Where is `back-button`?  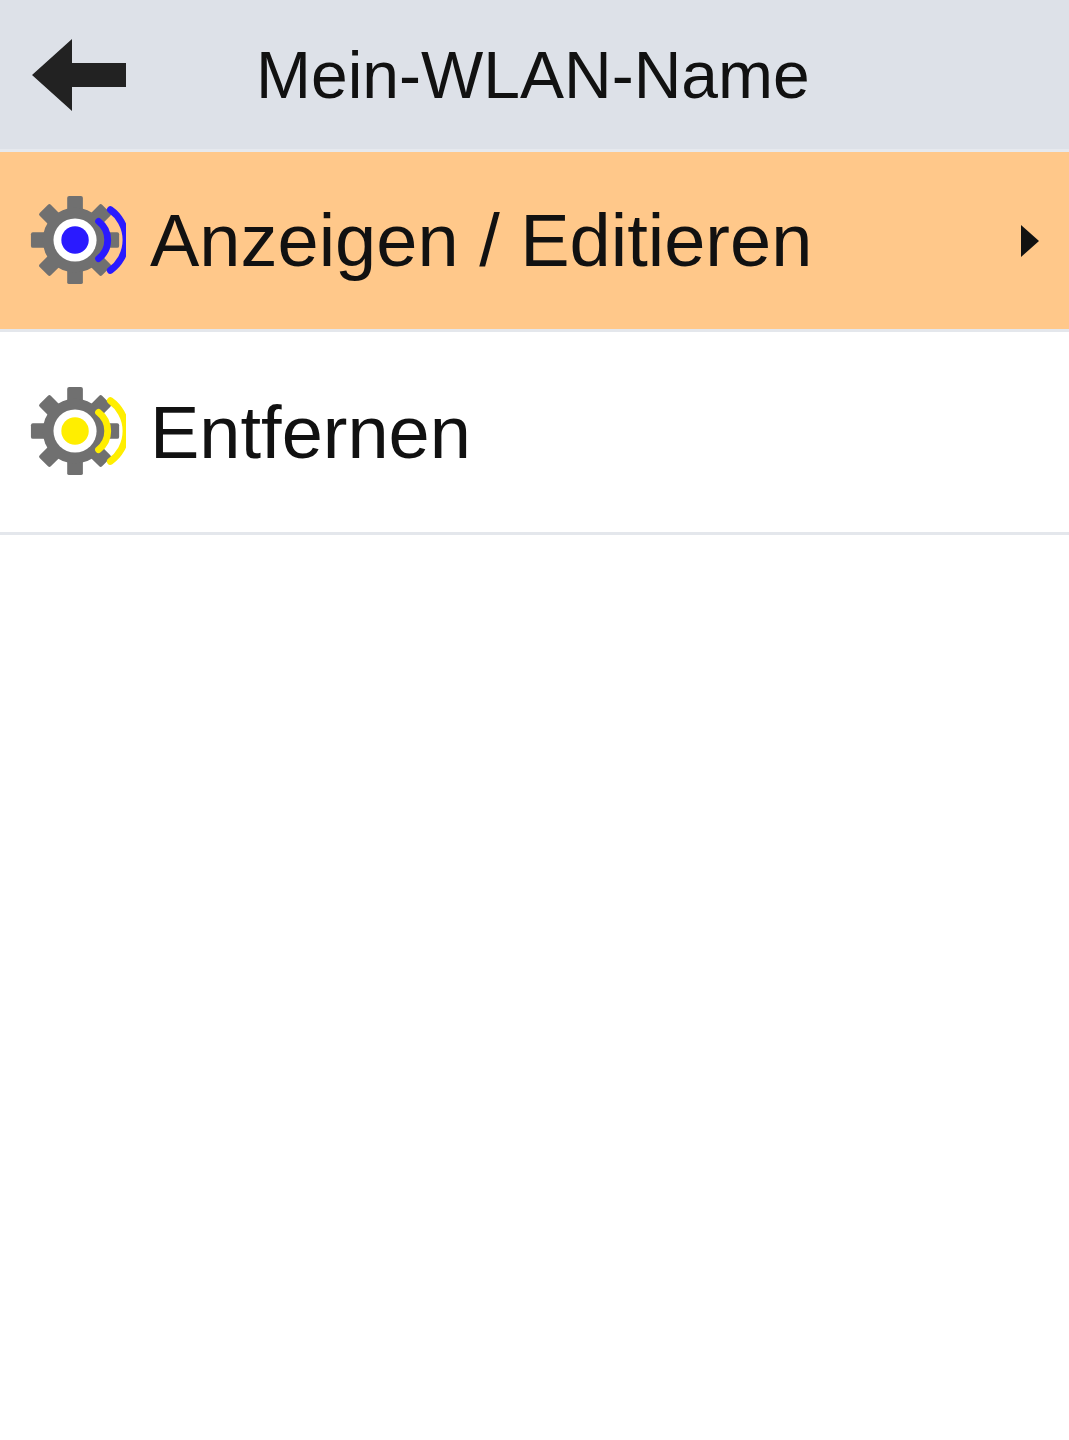 back-button is located at coordinates (80, 74).